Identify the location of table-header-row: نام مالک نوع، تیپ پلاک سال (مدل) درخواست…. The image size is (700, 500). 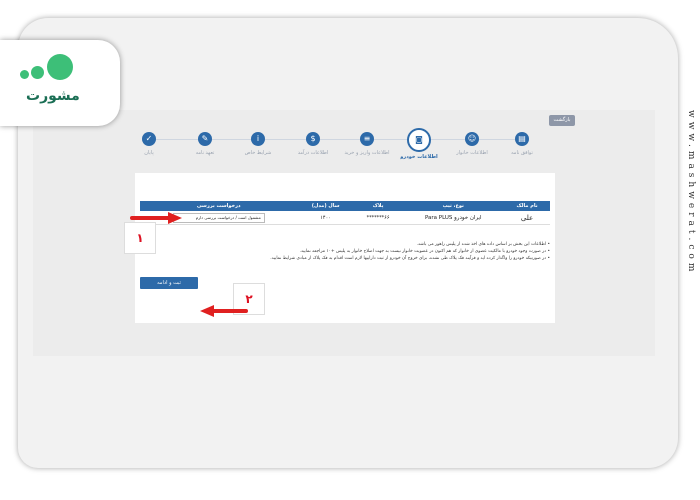
(345, 206).